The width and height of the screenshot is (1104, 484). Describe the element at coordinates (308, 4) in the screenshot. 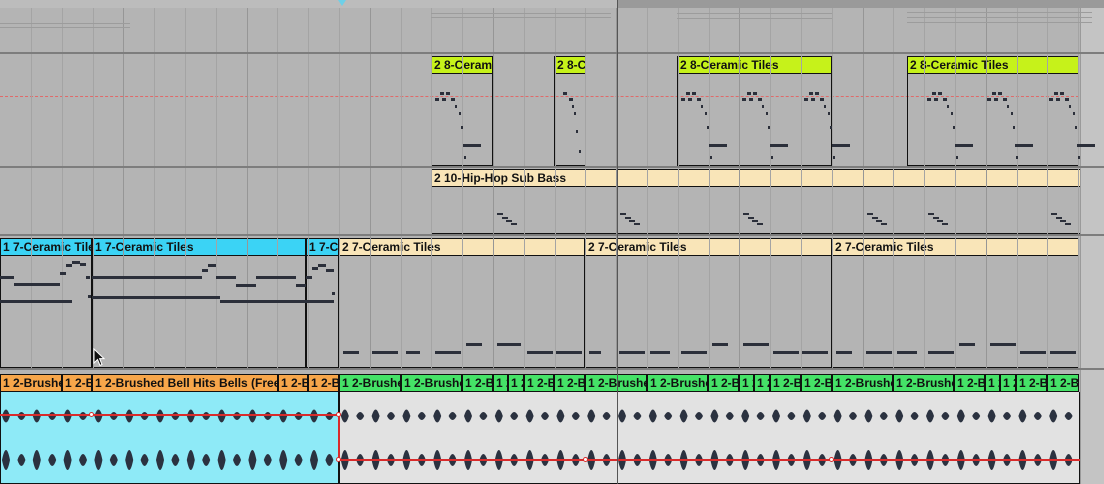

I see `scrollbar-thumb` at that location.